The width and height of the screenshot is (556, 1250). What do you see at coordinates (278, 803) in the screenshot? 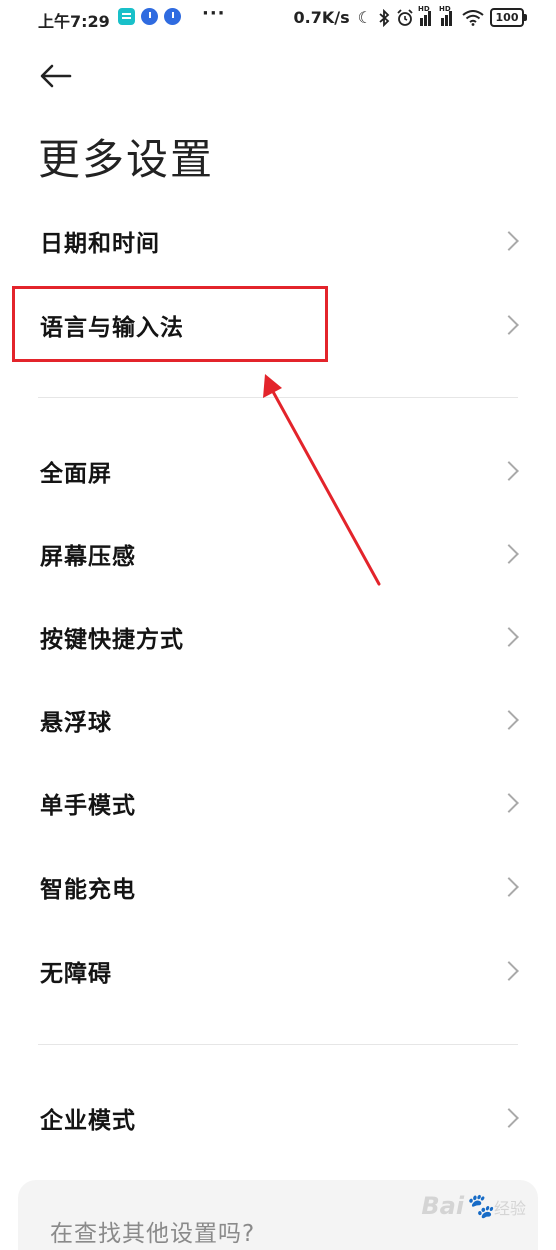
I see `settings-item-one-hand-mode: 单手模式` at bounding box center [278, 803].